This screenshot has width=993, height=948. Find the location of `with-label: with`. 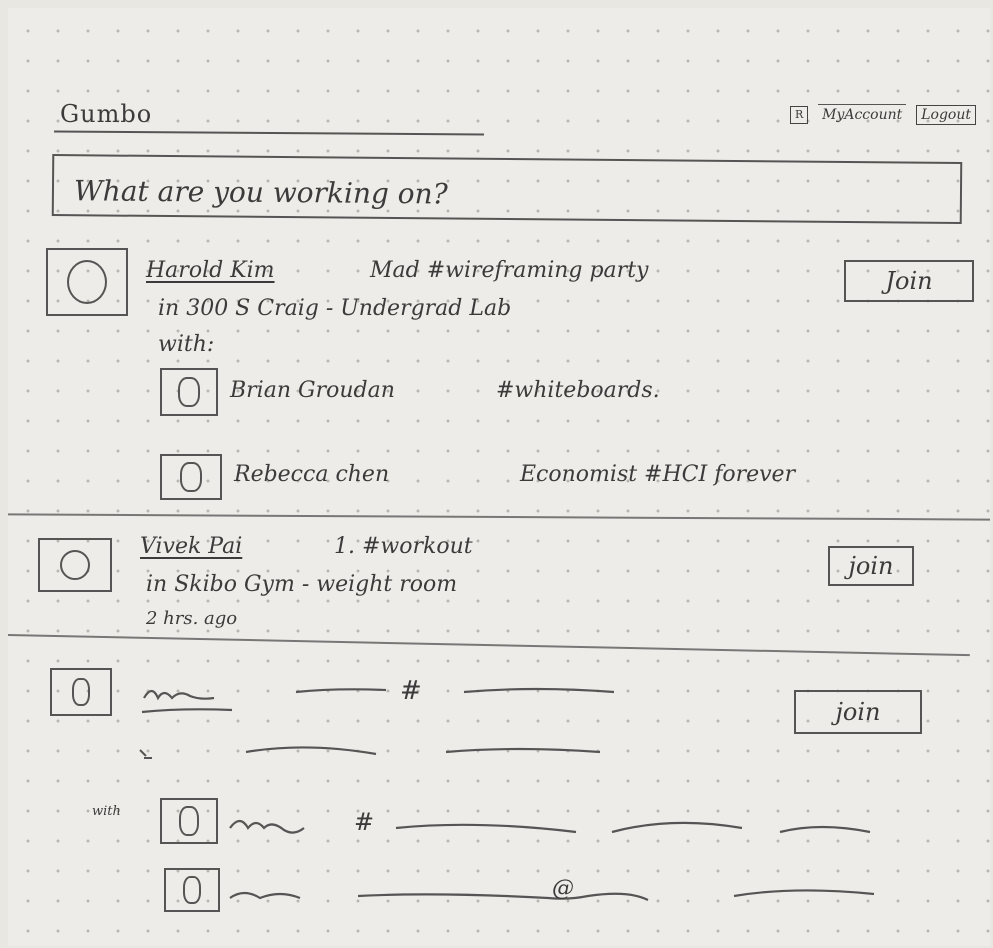

with-label: with is located at coordinates (106, 811).